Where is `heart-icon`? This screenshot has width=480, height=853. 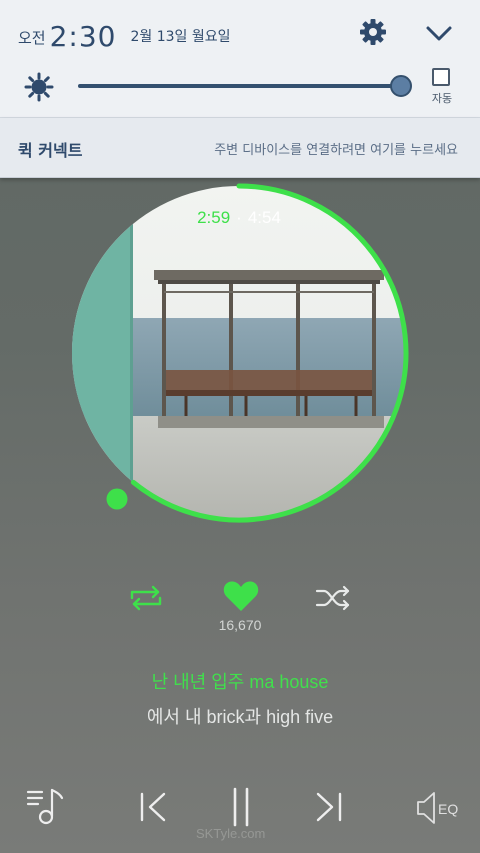
heart-icon is located at coordinates (241, 596).